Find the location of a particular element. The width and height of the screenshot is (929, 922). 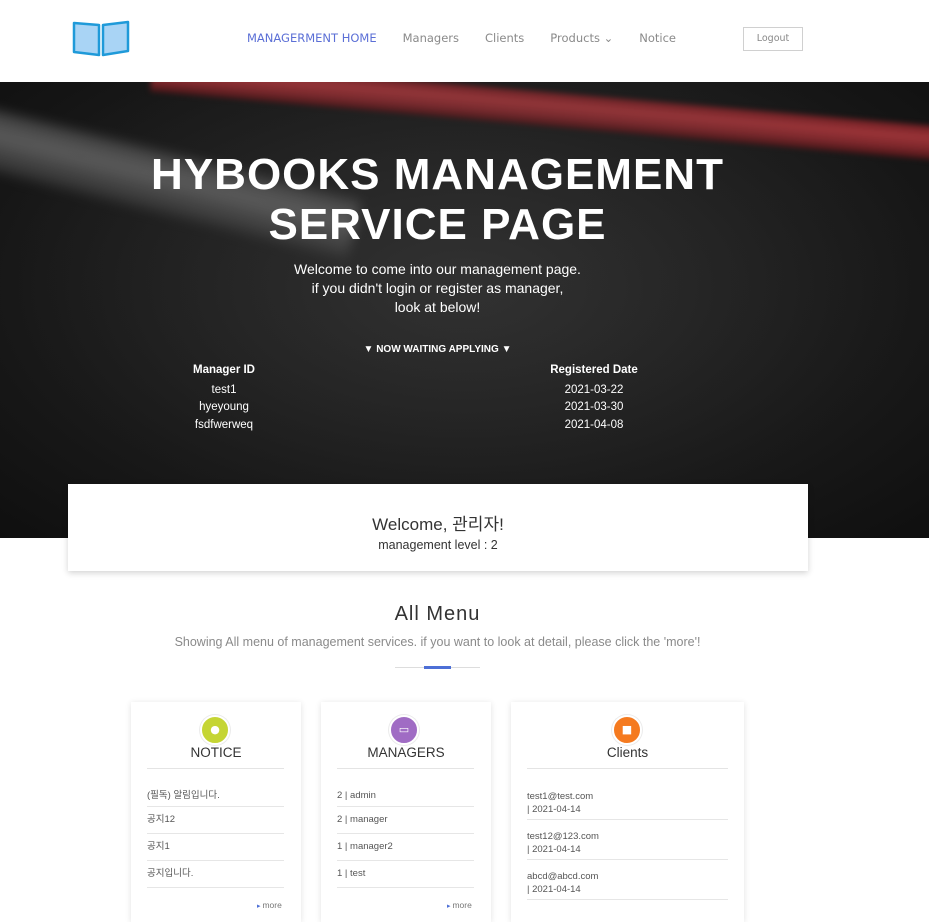

card-title: MANAGERS is located at coordinates (406, 752).